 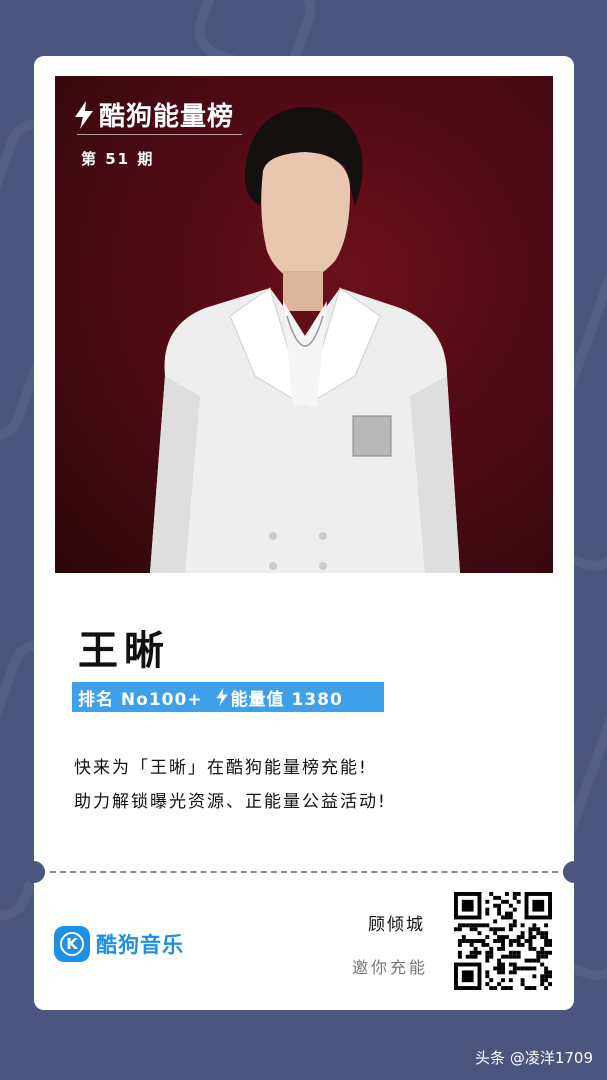 What do you see at coordinates (124, 650) in the screenshot?
I see `artist-name: 王晰` at bounding box center [124, 650].